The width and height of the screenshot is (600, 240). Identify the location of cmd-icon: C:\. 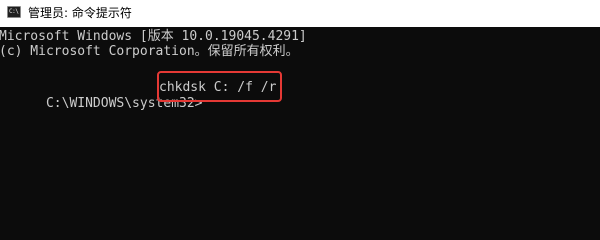
(14, 12).